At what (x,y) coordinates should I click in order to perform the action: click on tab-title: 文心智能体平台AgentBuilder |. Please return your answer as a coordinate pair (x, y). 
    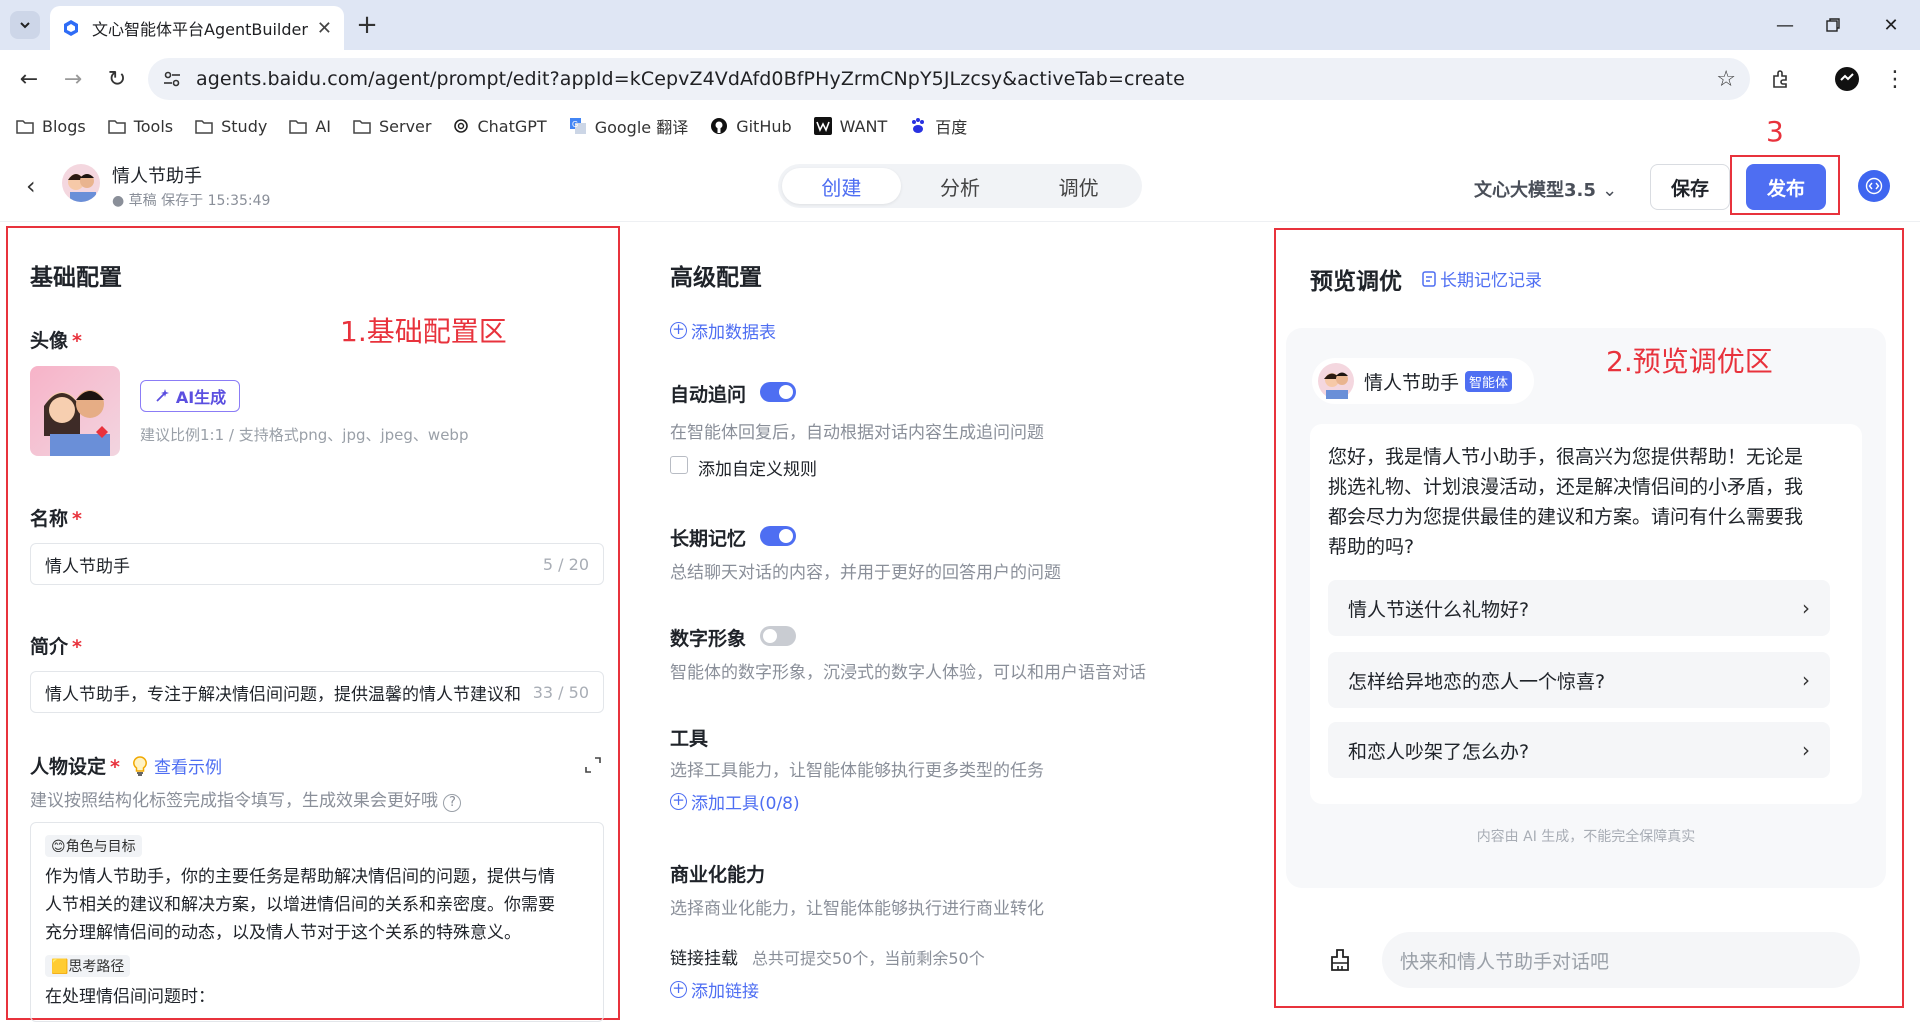
    Looking at the image, I should click on (200, 29).